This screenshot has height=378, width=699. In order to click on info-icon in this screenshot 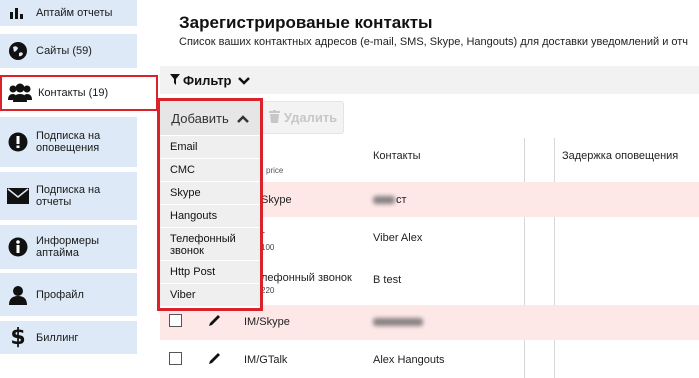, I will do `click(18, 247)`.